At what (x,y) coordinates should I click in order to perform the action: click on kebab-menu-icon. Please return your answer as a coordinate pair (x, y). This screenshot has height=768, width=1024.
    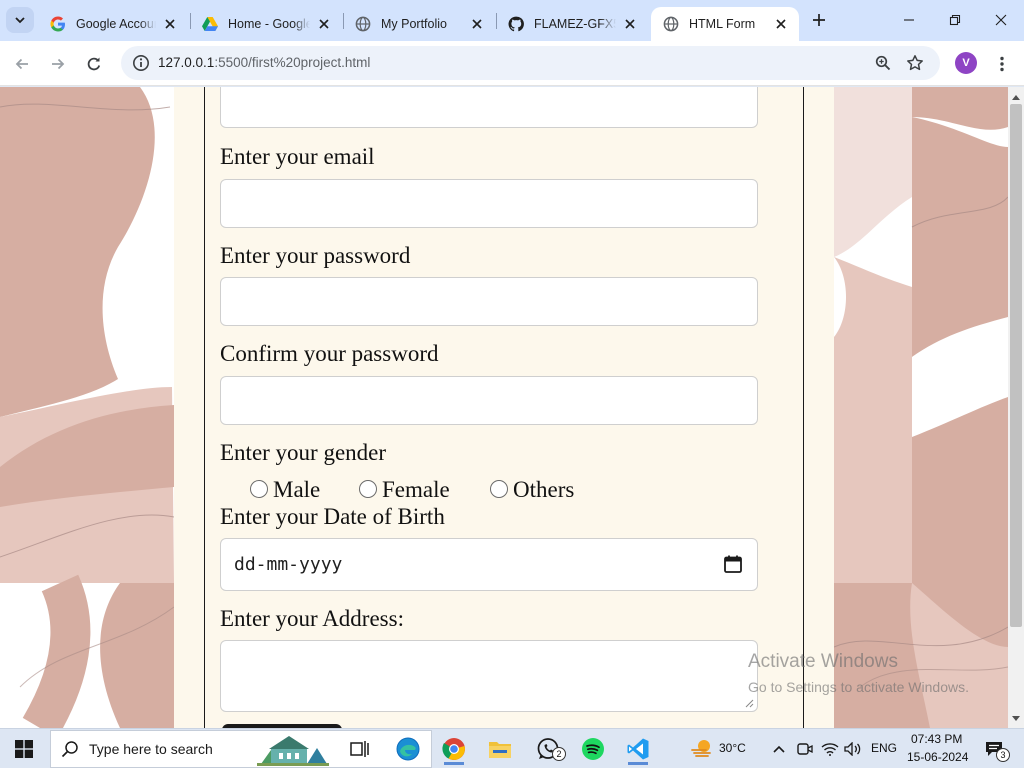
    Looking at the image, I should click on (1002, 64).